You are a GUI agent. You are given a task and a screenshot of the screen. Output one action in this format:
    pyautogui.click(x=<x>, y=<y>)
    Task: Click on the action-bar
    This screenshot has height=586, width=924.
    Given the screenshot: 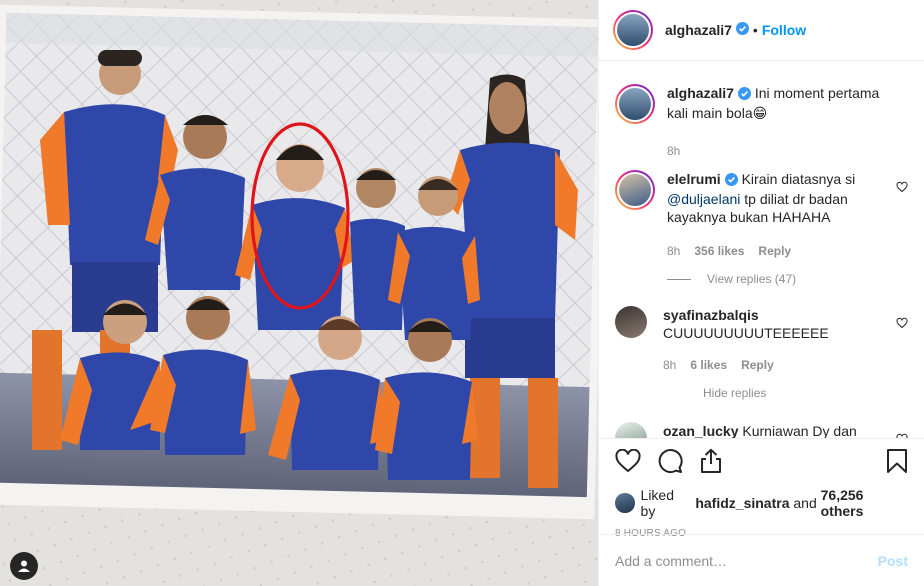 What is the action you would take?
    pyautogui.click(x=761, y=462)
    